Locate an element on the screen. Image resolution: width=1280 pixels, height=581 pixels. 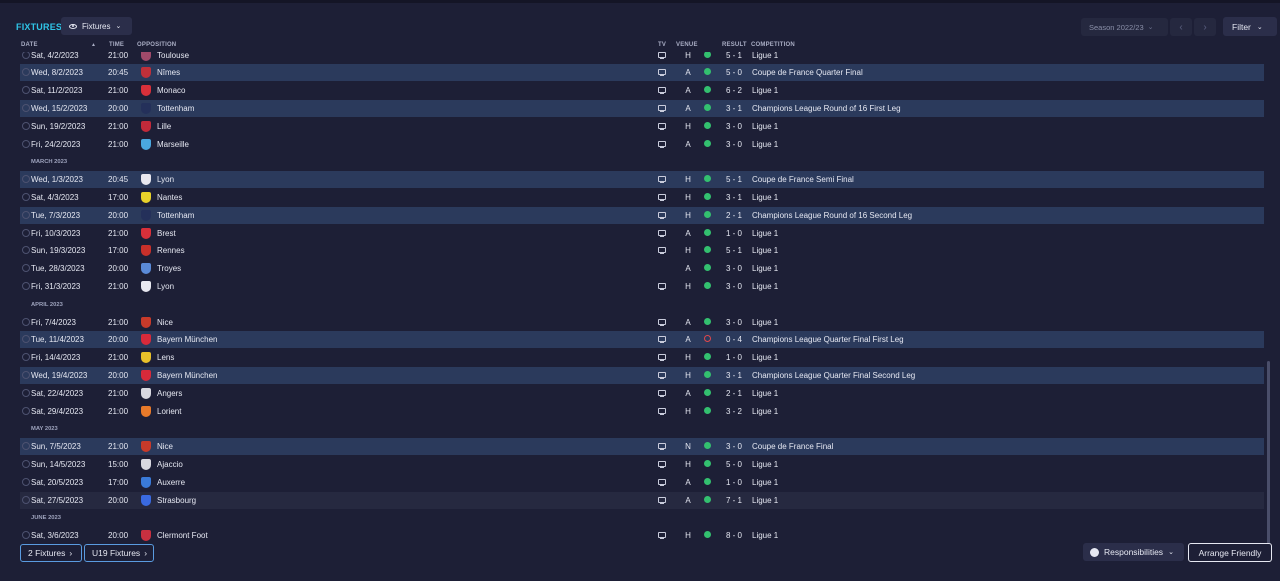
opposition-name: Clermont Foot is located at coordinates (182, 535).